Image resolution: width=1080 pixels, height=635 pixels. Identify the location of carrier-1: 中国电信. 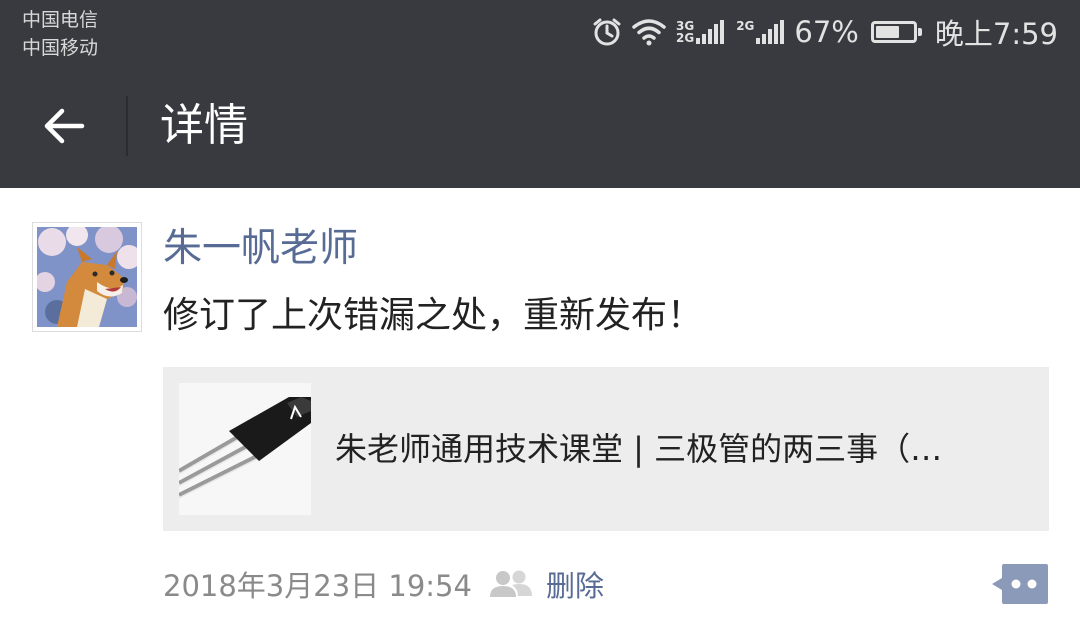
(60, 20).